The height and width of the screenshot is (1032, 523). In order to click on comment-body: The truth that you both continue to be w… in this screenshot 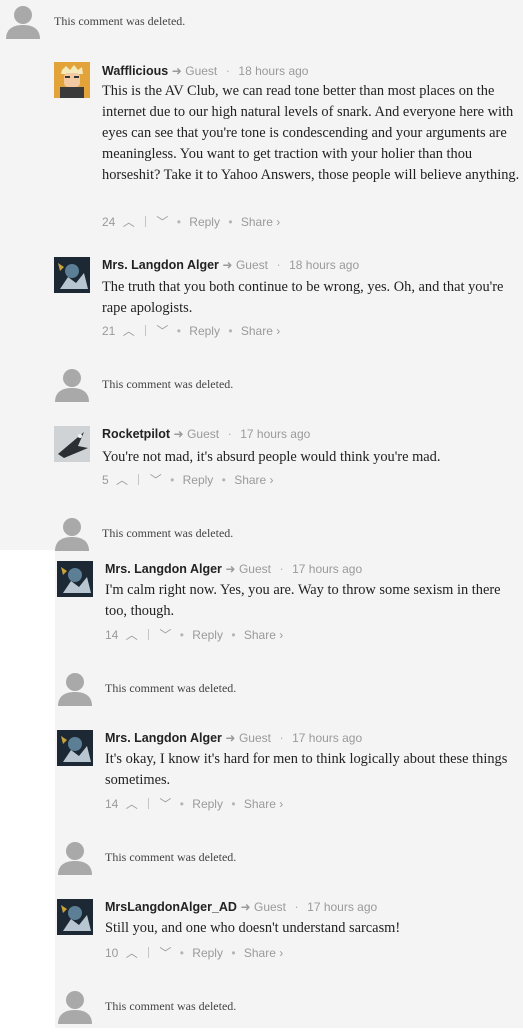, I will do `click(303, 297)`.